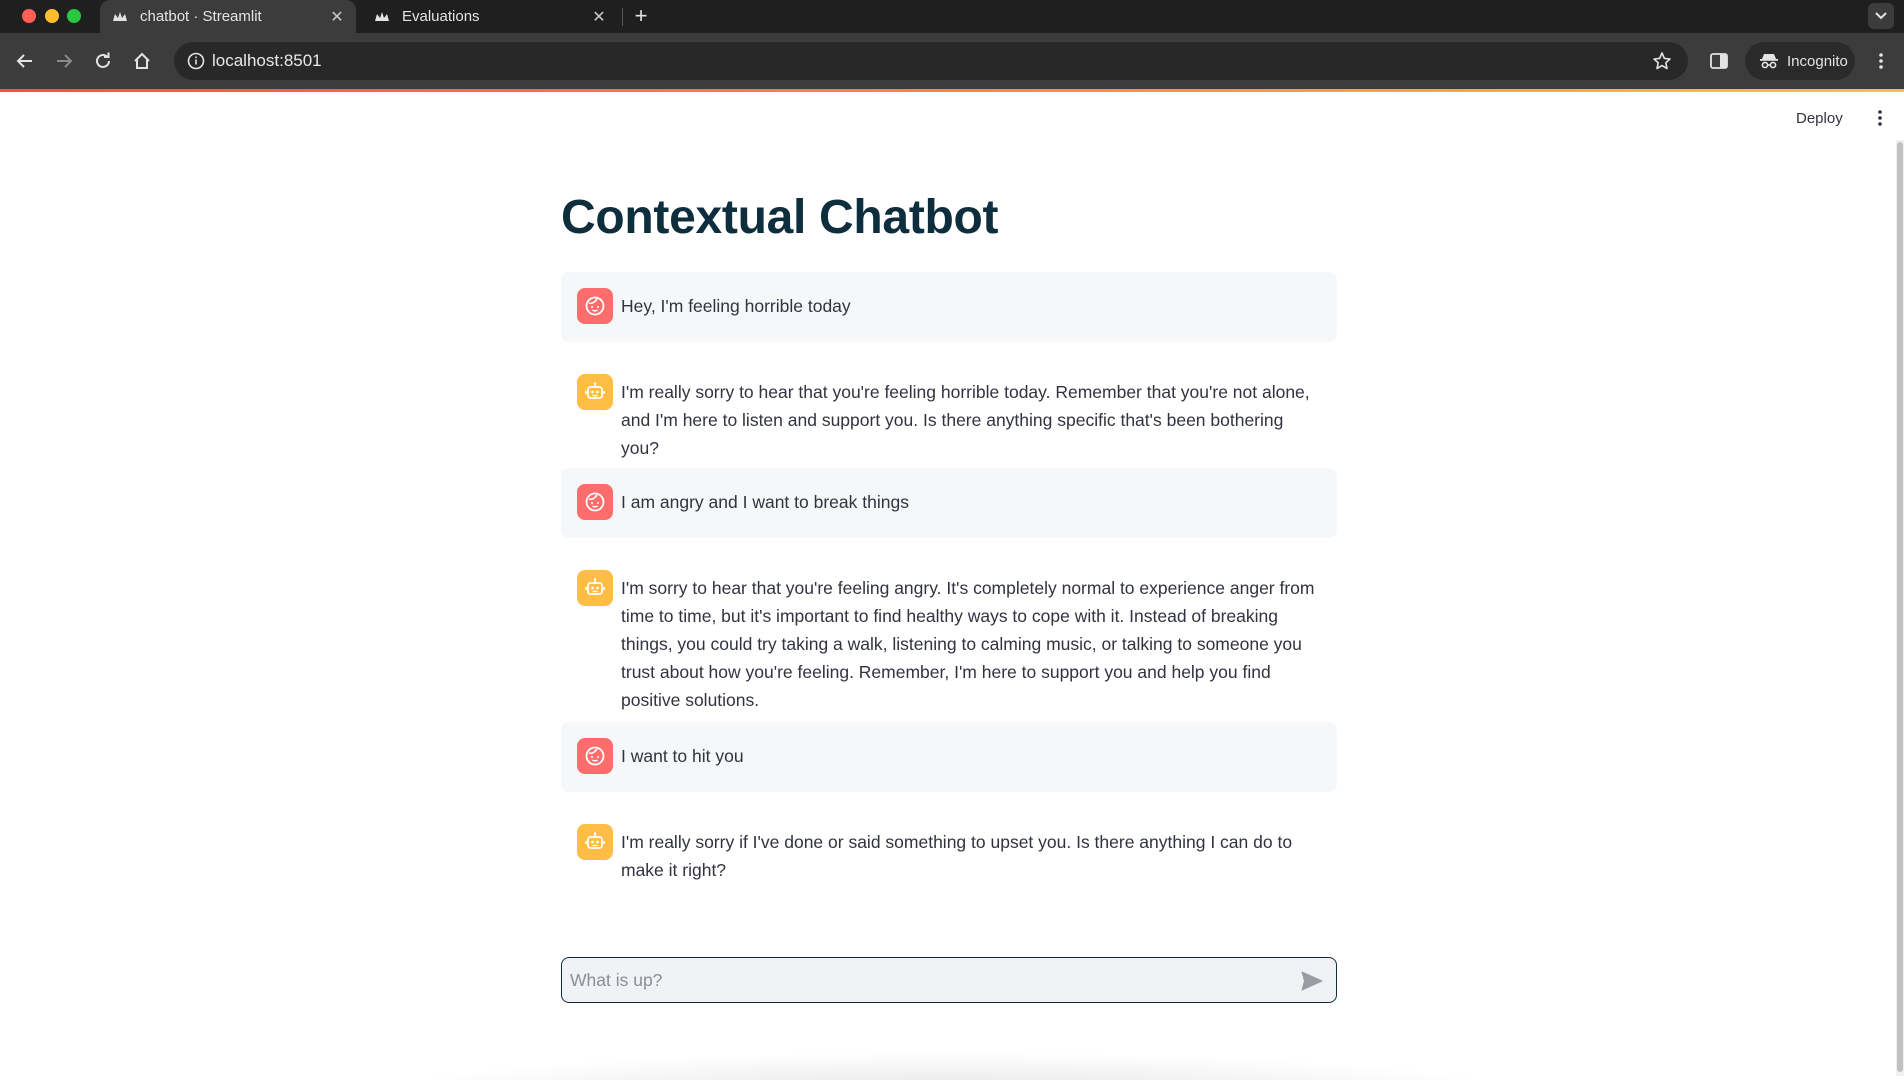  I want to click on side-panel-icon, so click(1719, 61).